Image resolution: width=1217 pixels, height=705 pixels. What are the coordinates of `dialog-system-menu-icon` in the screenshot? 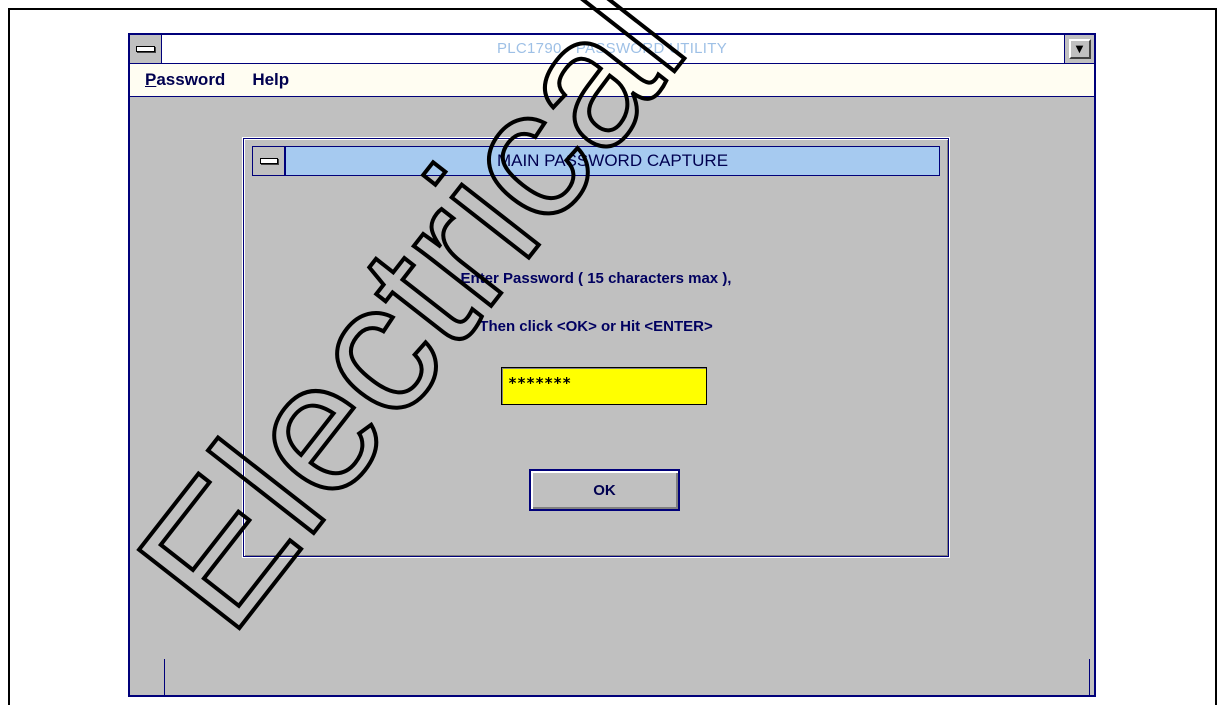 It's located at (268, 161).